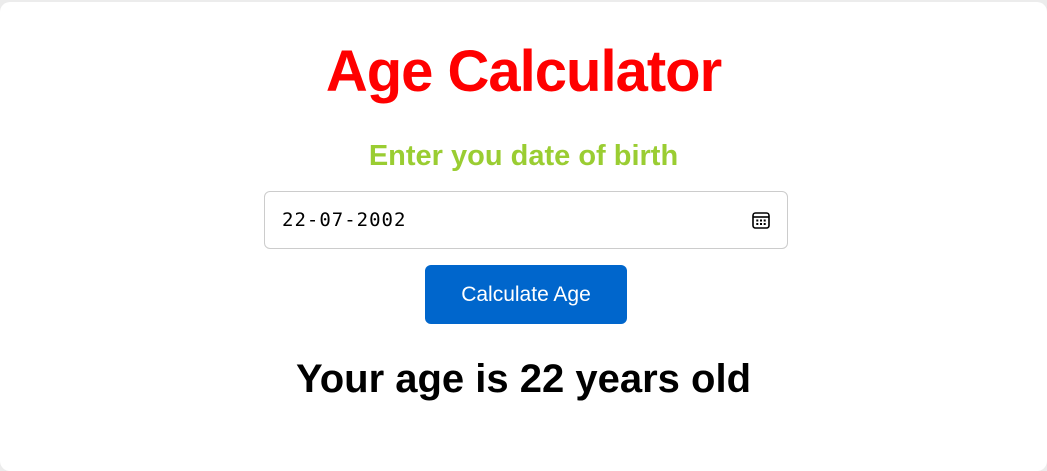 The width and height of the screenshot is (1047, 471). What do you see at coordinates (523, 156) in the screenshot?
I see `date-of-birth-prompt: Enter you date of birth` at bounding box center [523, 156].